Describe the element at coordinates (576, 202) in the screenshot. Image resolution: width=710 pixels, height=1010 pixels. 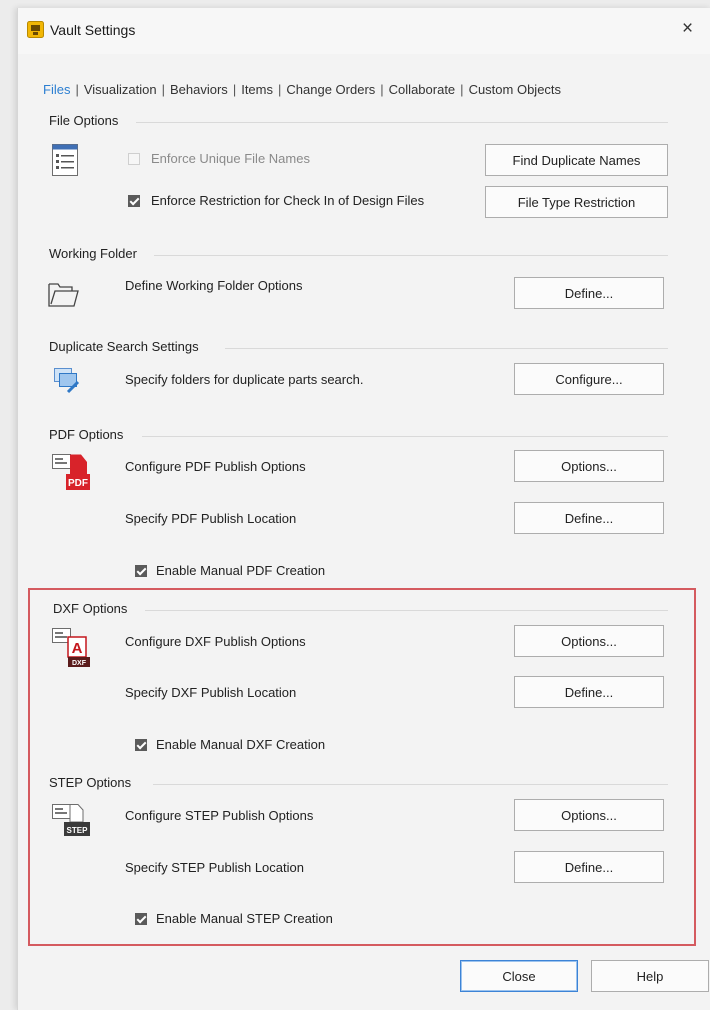
I see `file-type-restriction-button: File Type Restriction` at that location.